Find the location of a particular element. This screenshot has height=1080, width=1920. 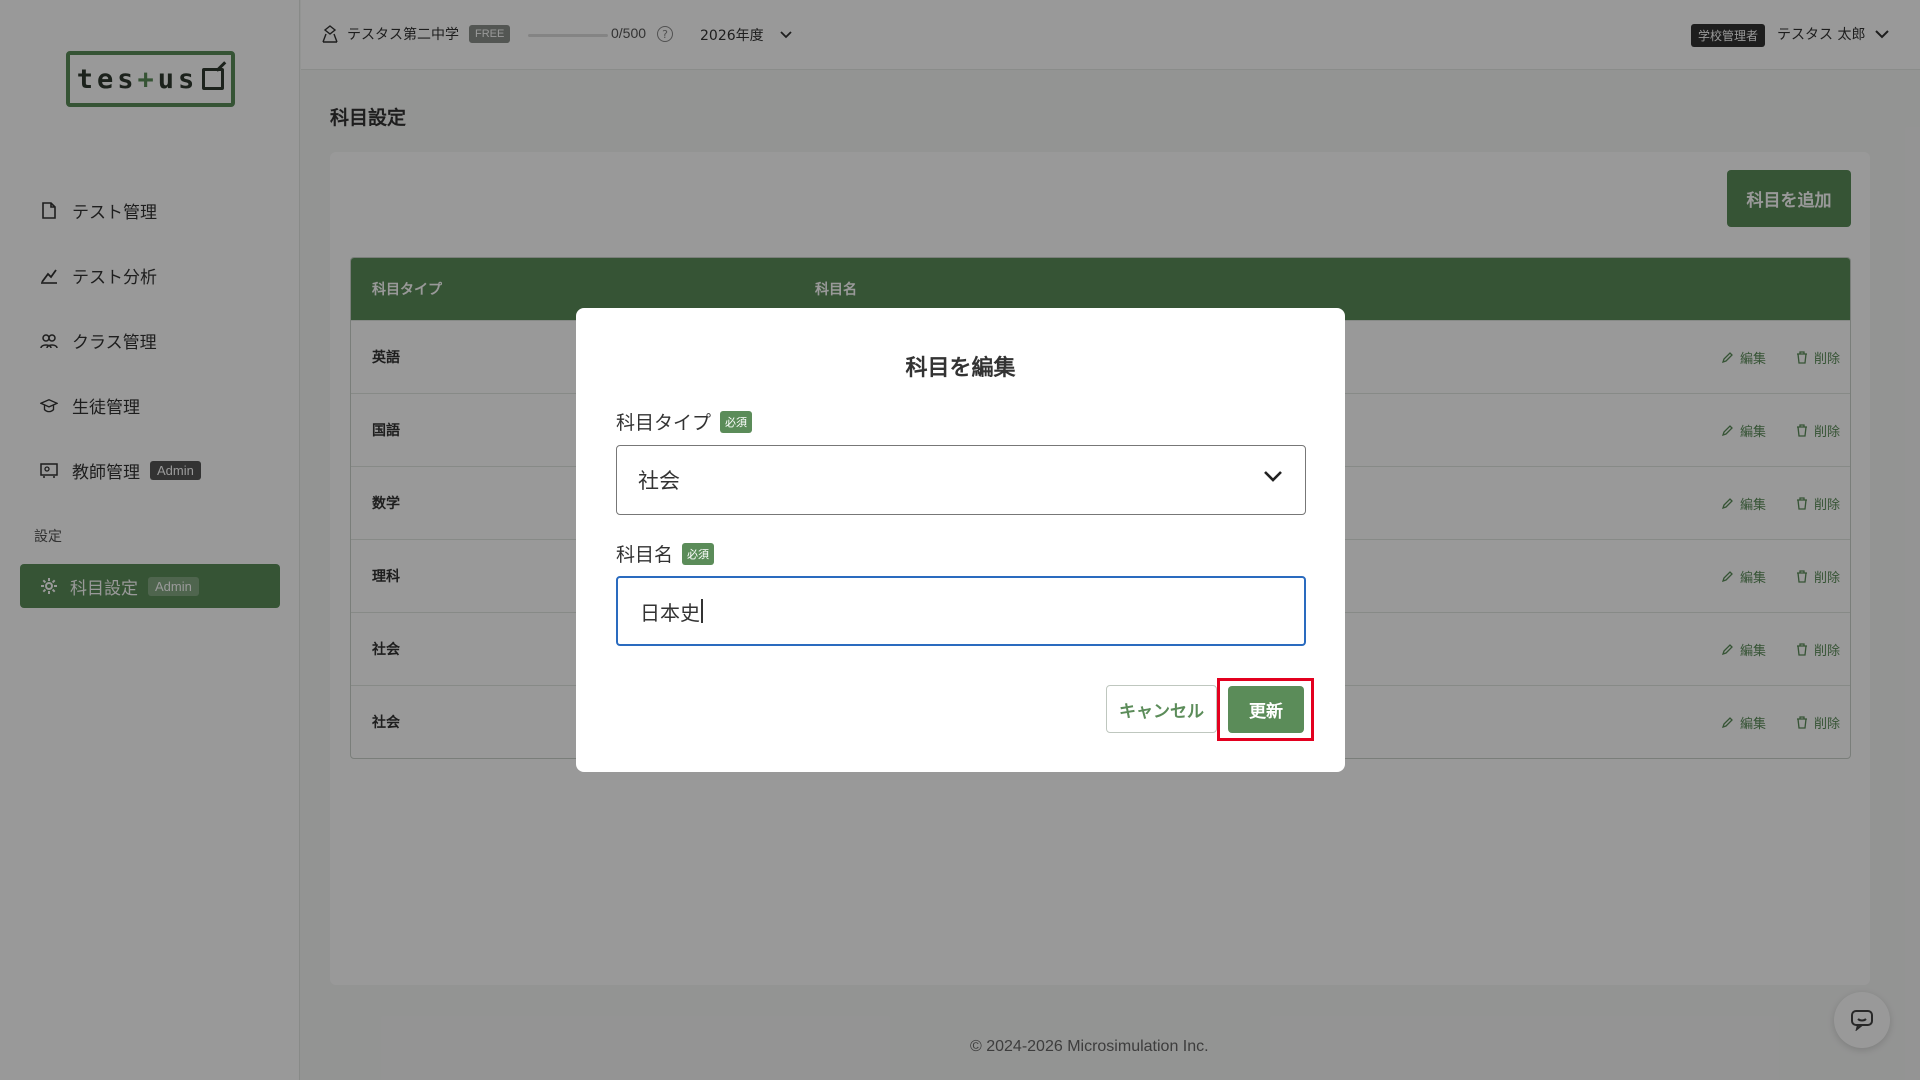

selected-value: 社会 is located at coordinates (659, 481).